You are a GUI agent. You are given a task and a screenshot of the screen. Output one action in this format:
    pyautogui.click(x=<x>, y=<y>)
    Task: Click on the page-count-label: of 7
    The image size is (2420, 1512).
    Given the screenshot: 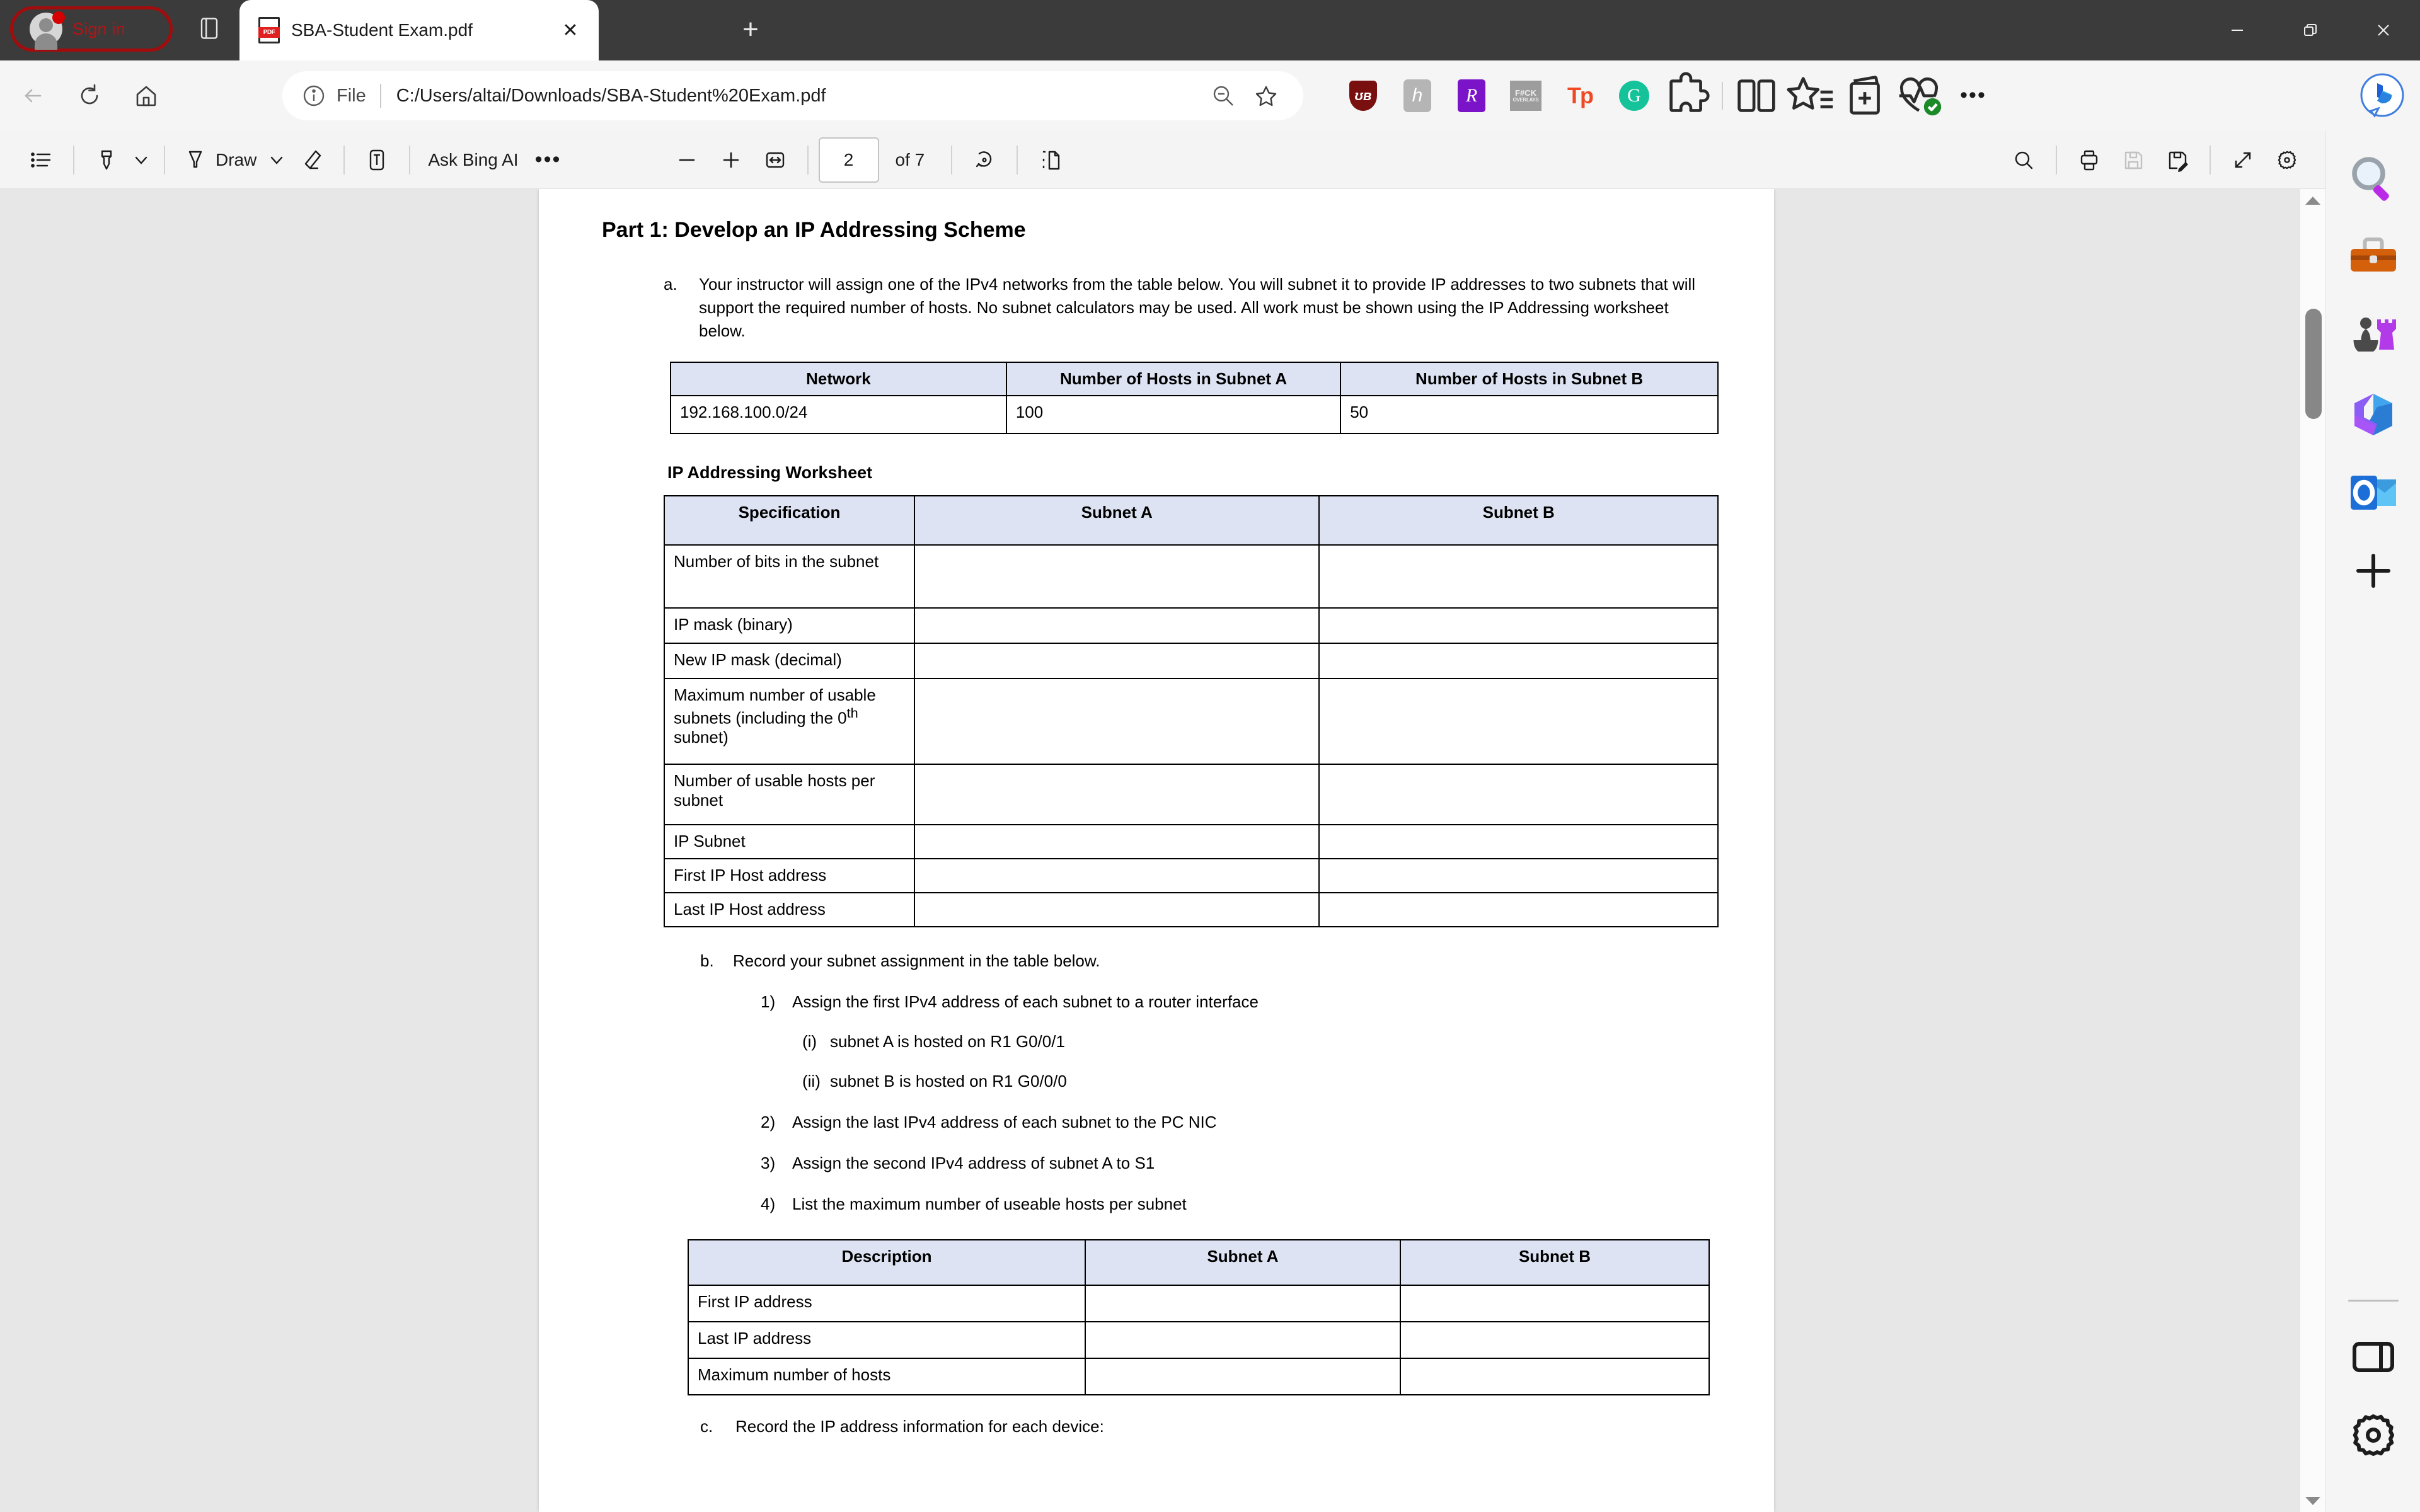 What is the action you would take?
    pyautogui.click(x=910, y=159)
    